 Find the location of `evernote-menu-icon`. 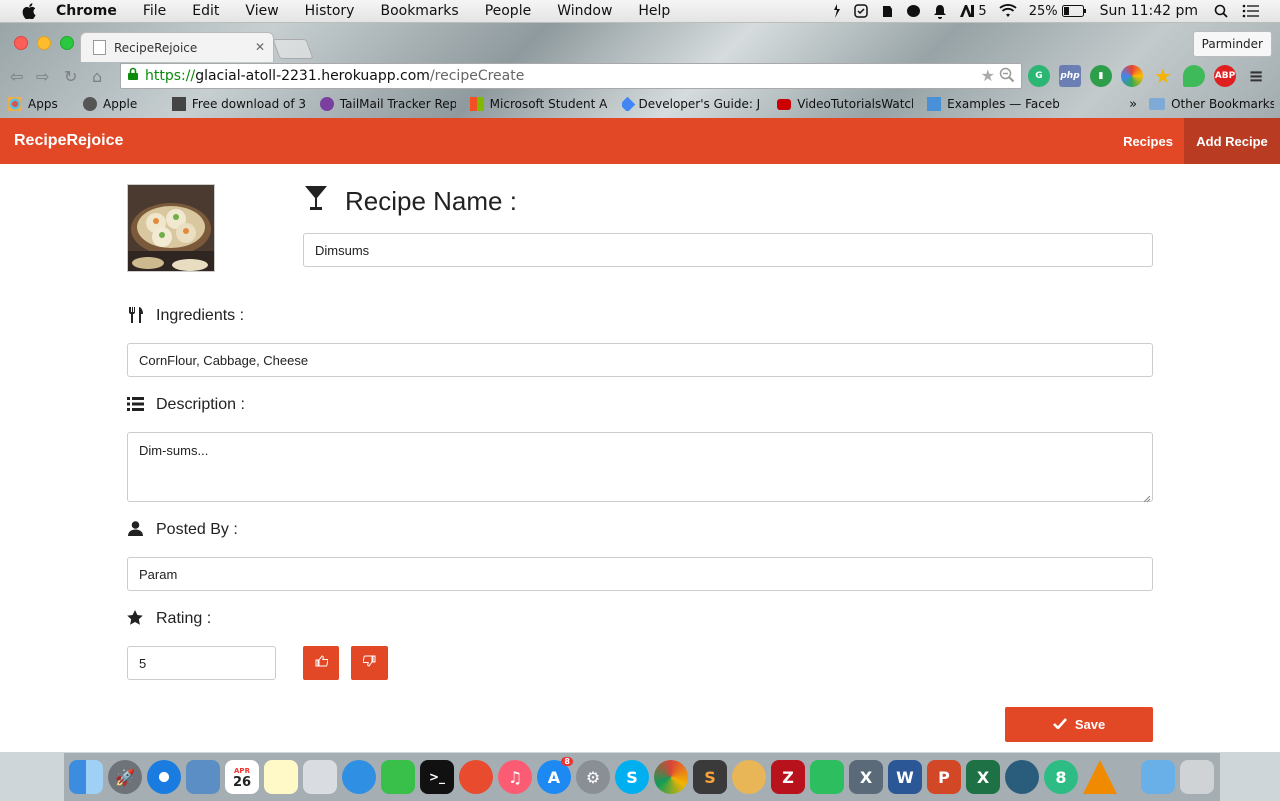

evernote-menu-icon is located at coordinates (887, 11).